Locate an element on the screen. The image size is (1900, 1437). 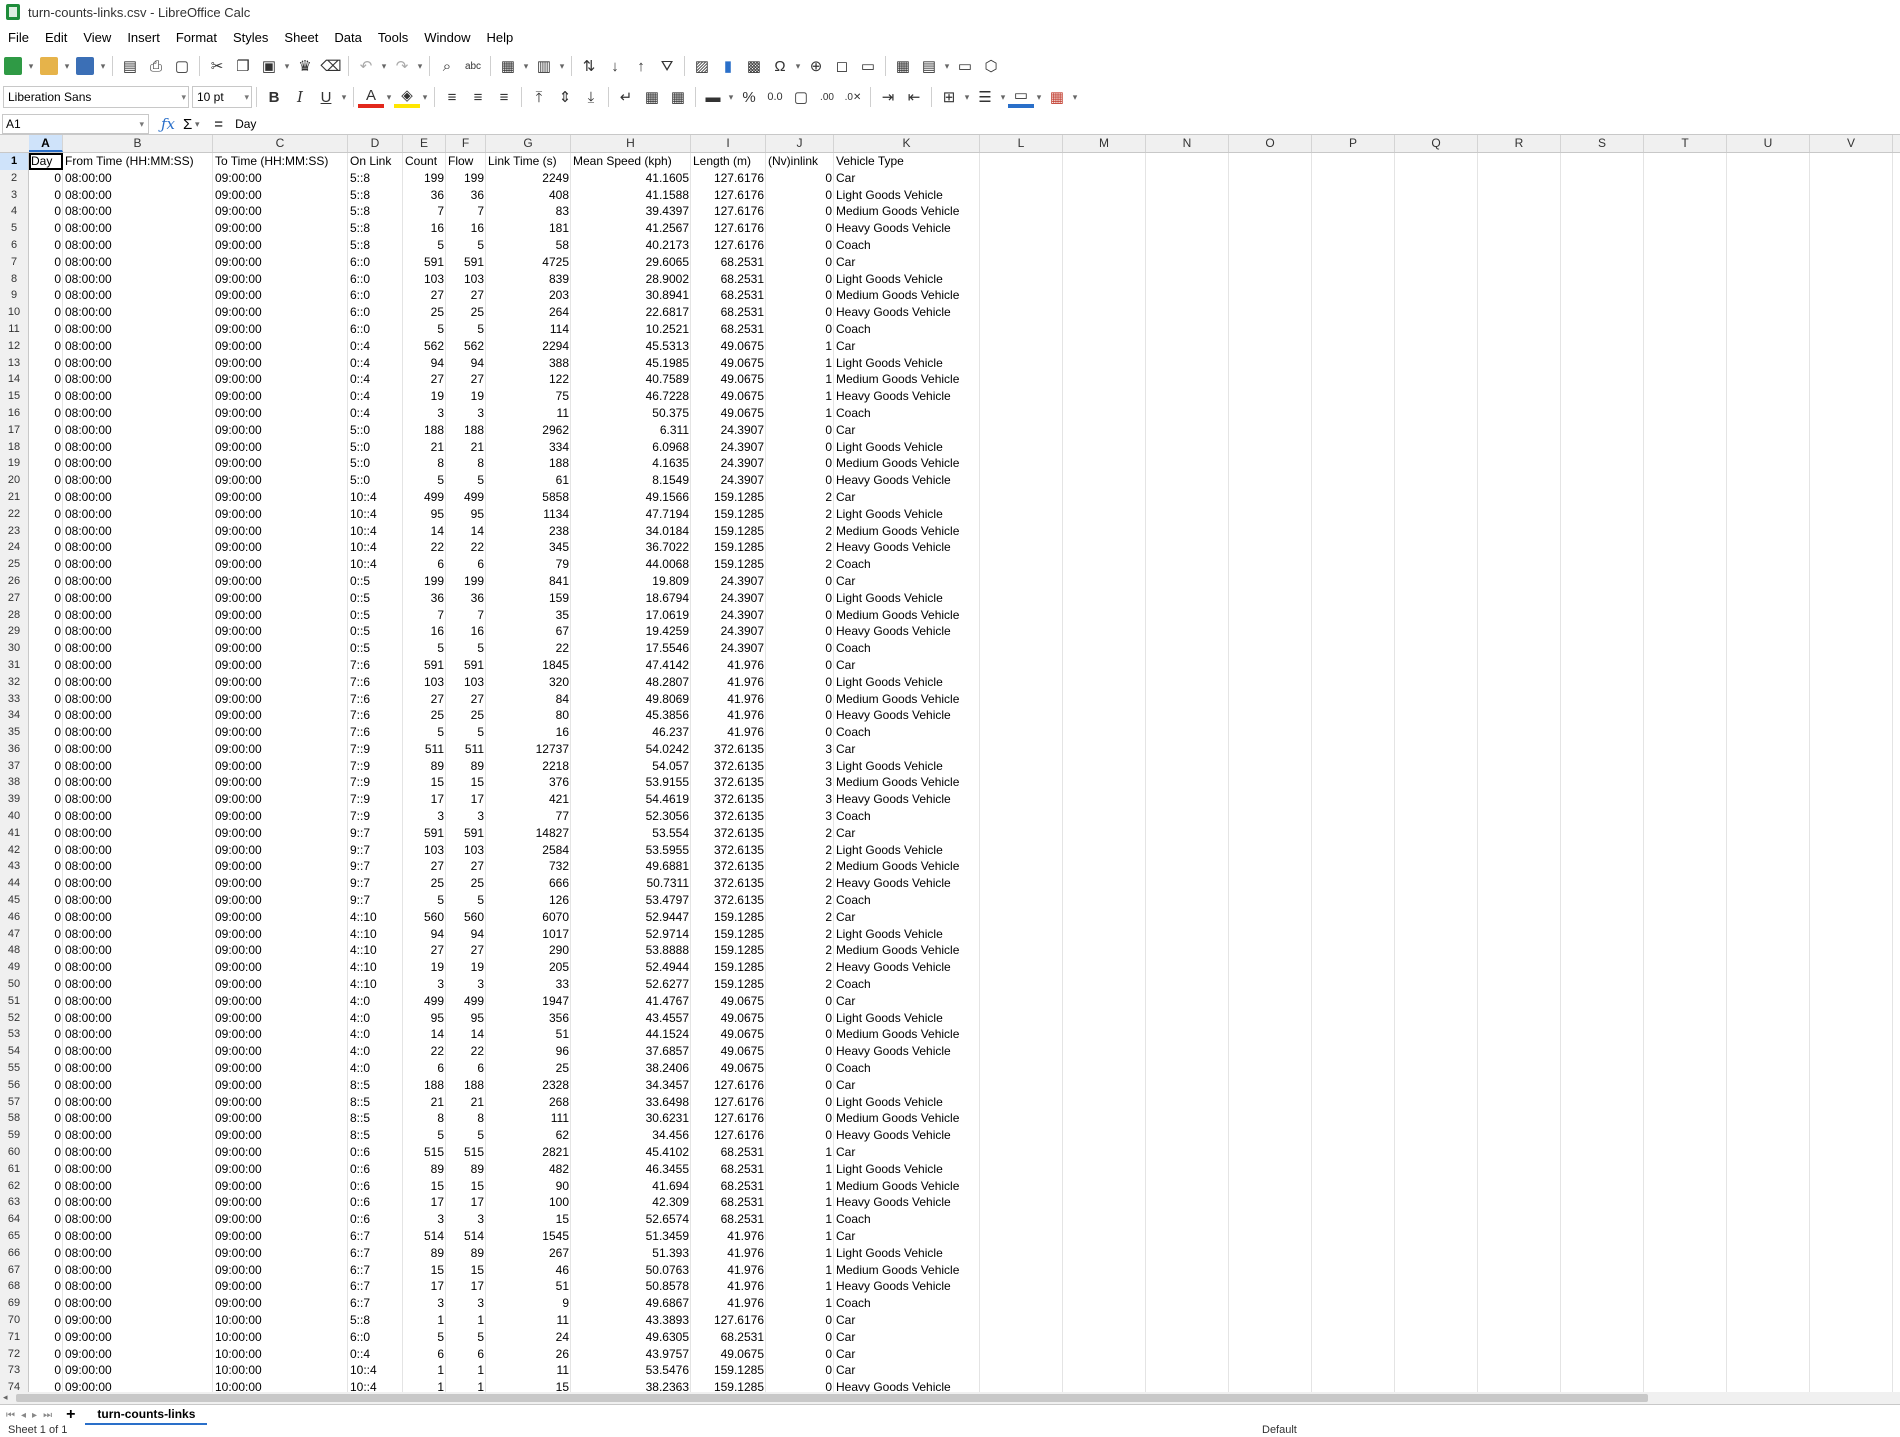
cell-j64: 1 is located at coordinates (800, 1219).